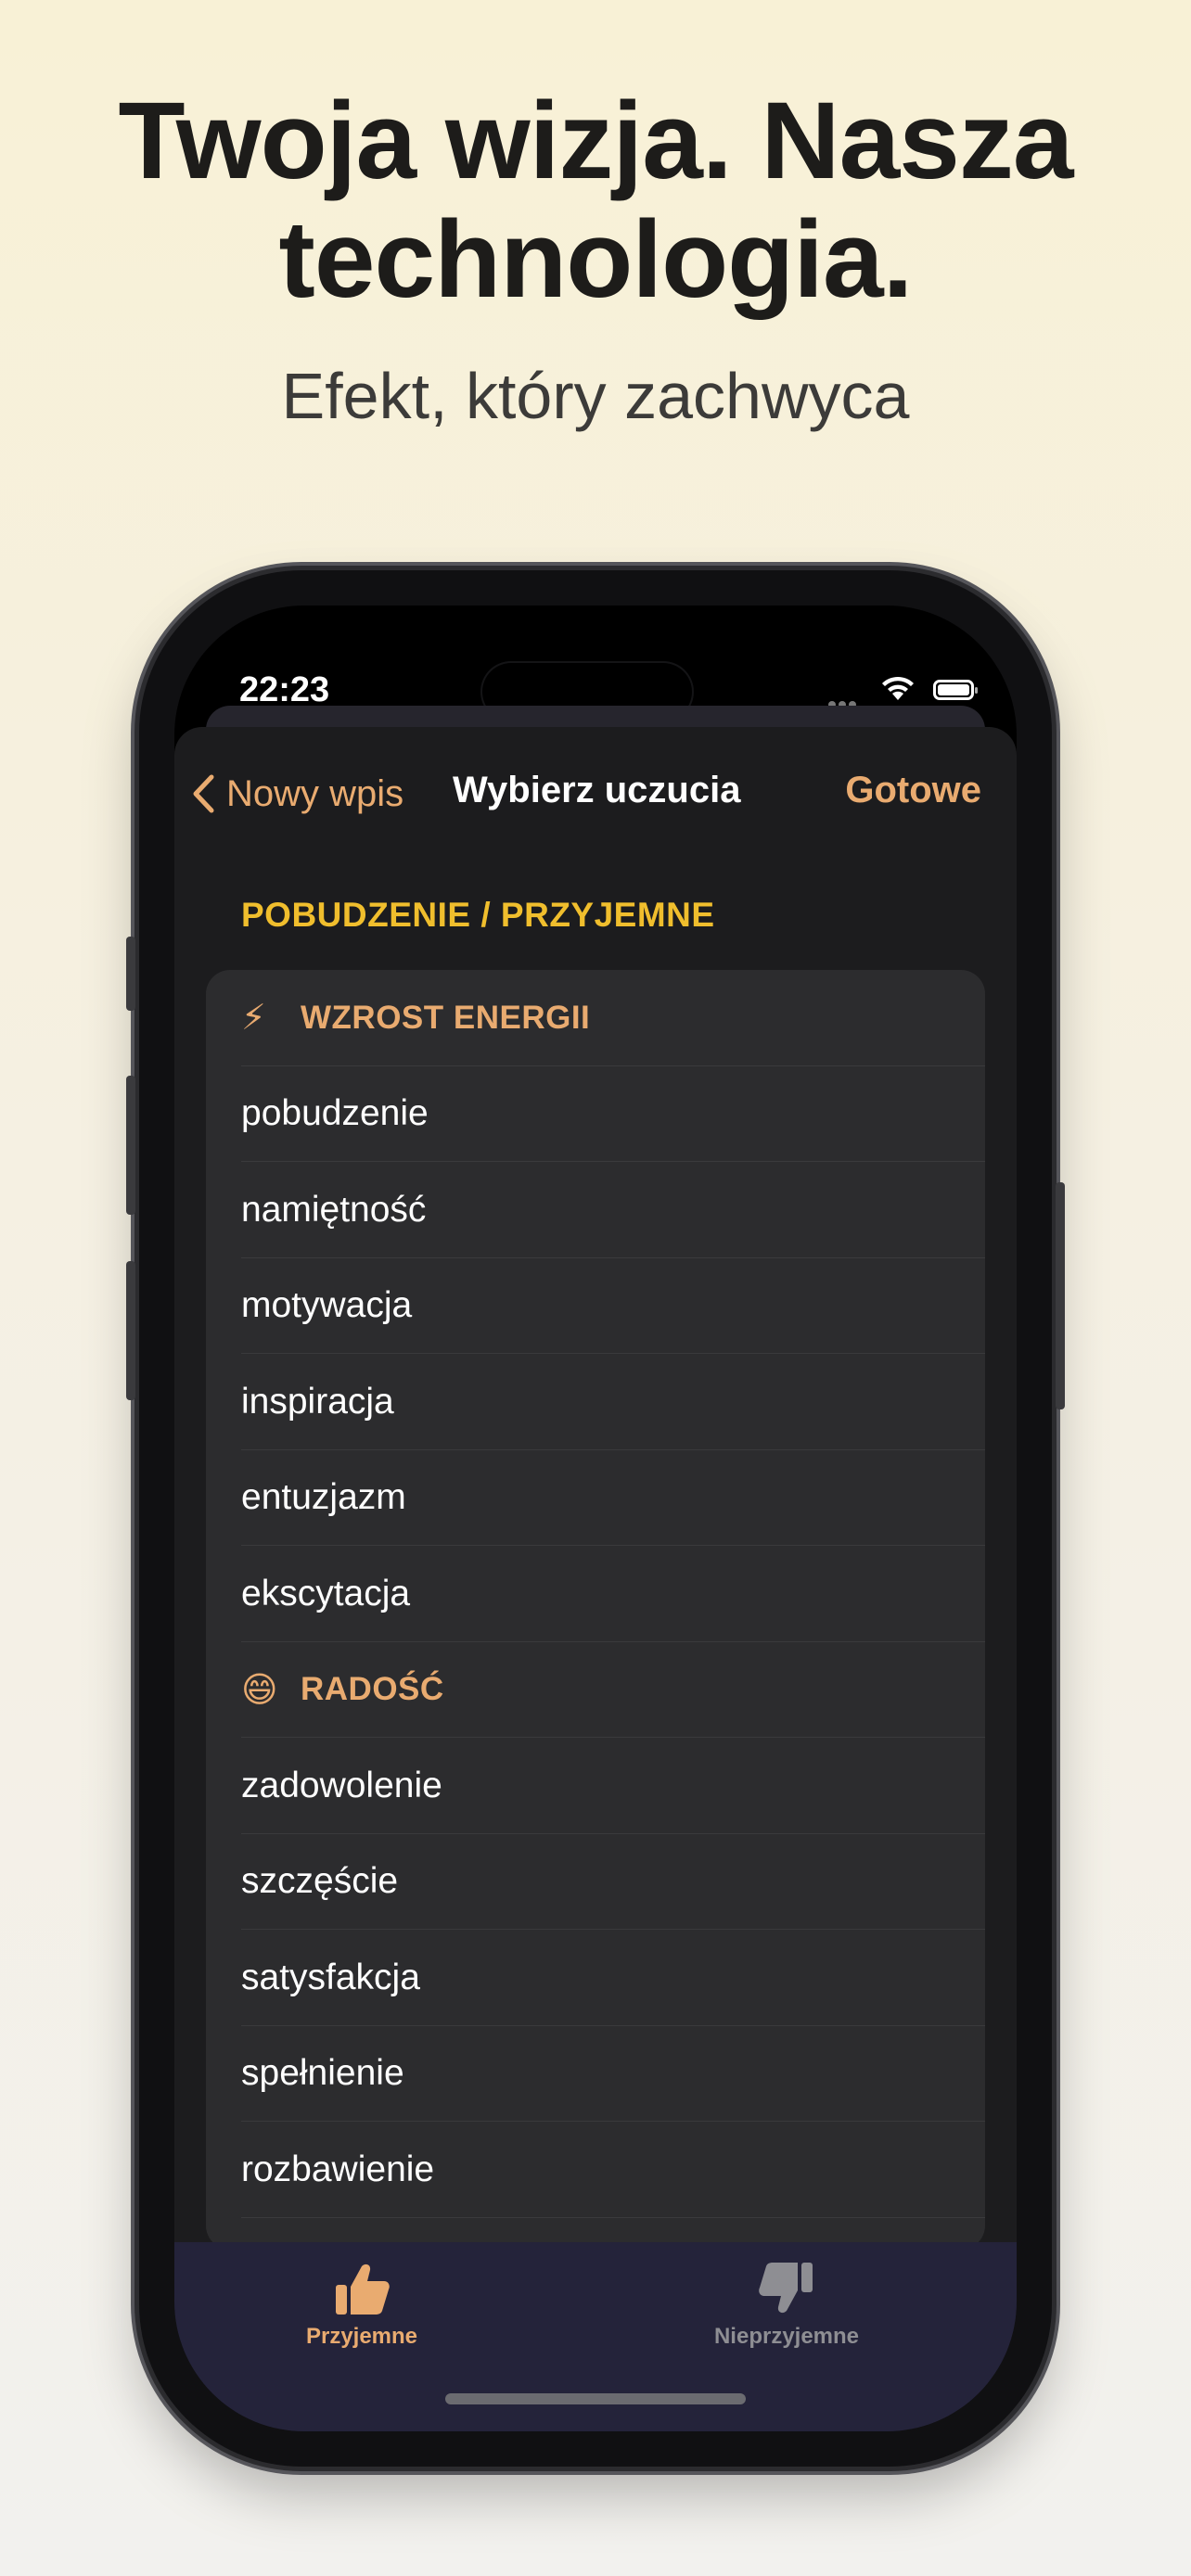  I want to click on signal-dots-icon, so click(846, 702).